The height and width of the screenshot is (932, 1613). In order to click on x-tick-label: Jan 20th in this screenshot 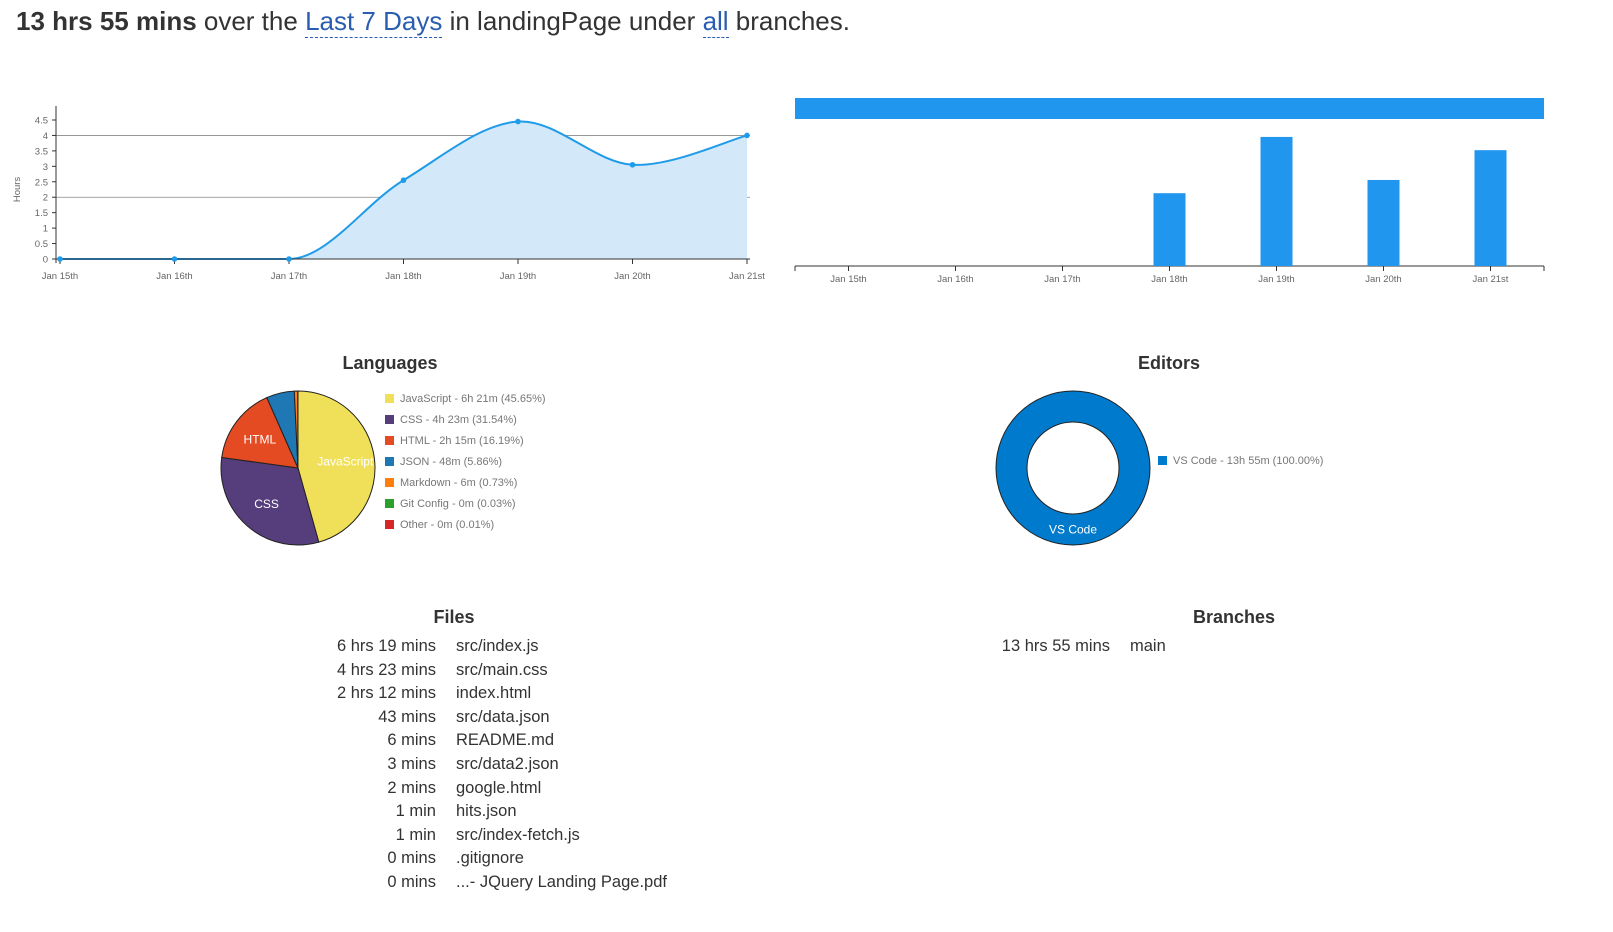, I will do `click(1383, 279)`.